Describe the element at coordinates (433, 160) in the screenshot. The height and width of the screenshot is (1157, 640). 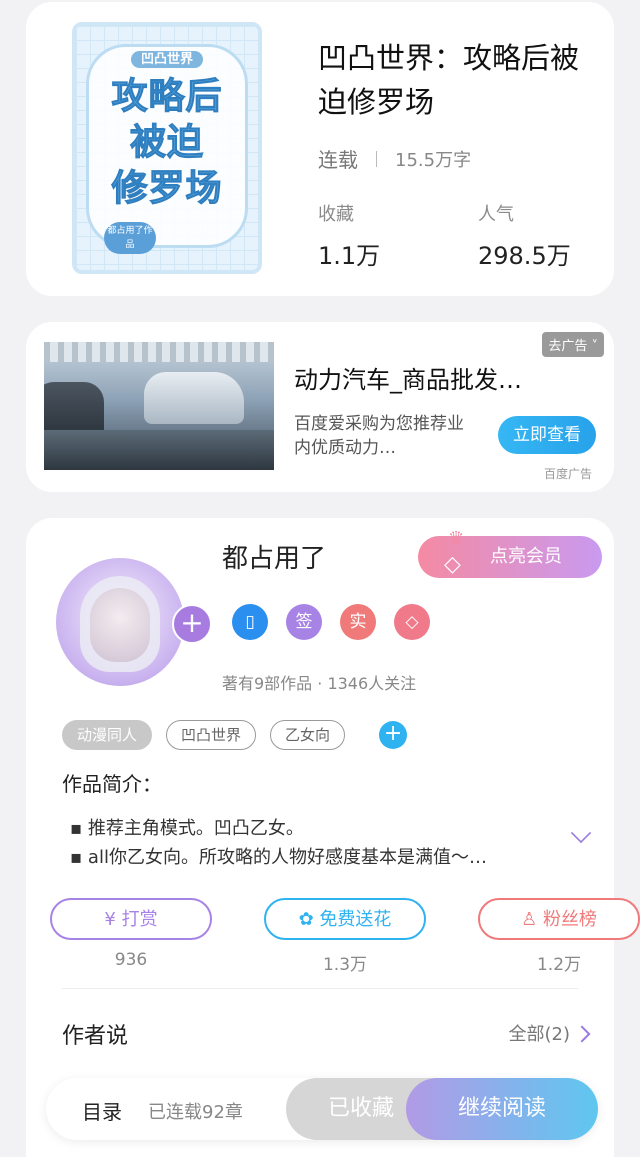
I see `word-count: 15.5万字` at that location.